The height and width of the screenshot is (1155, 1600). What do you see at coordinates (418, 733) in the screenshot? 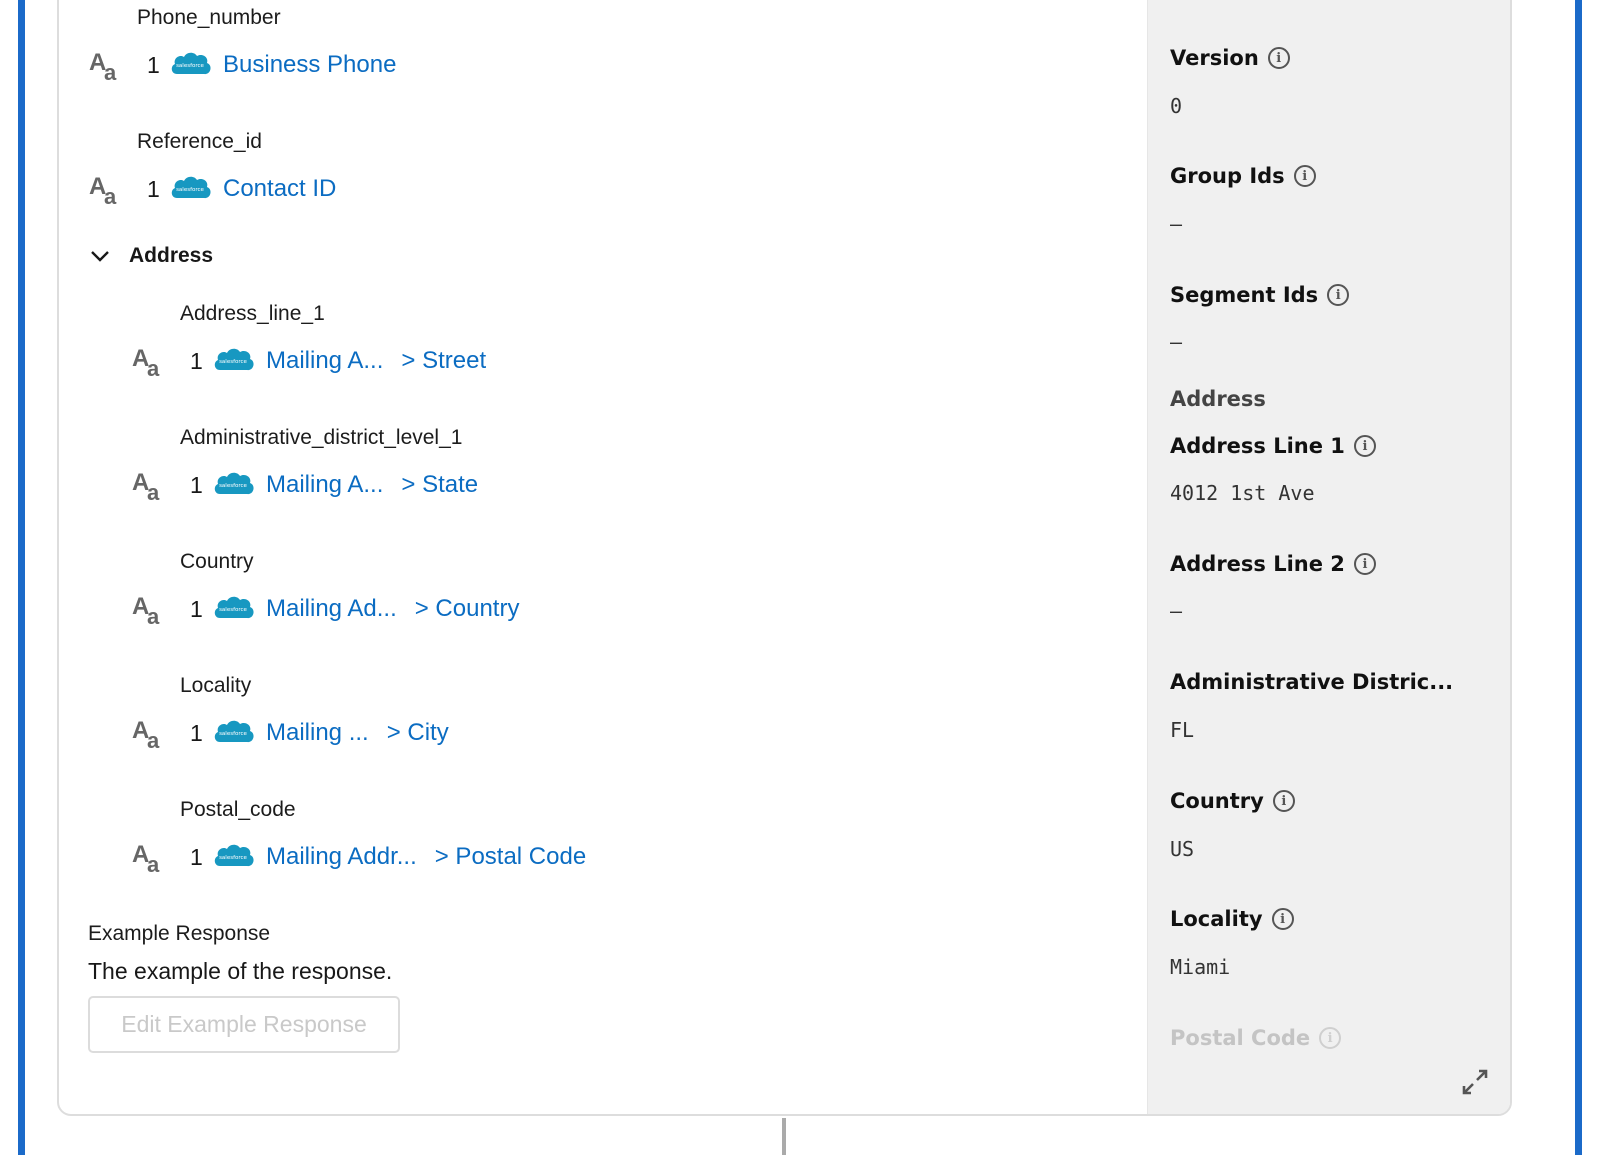
I see `source-subfield-link: > City` at bounding box center [418, 733].